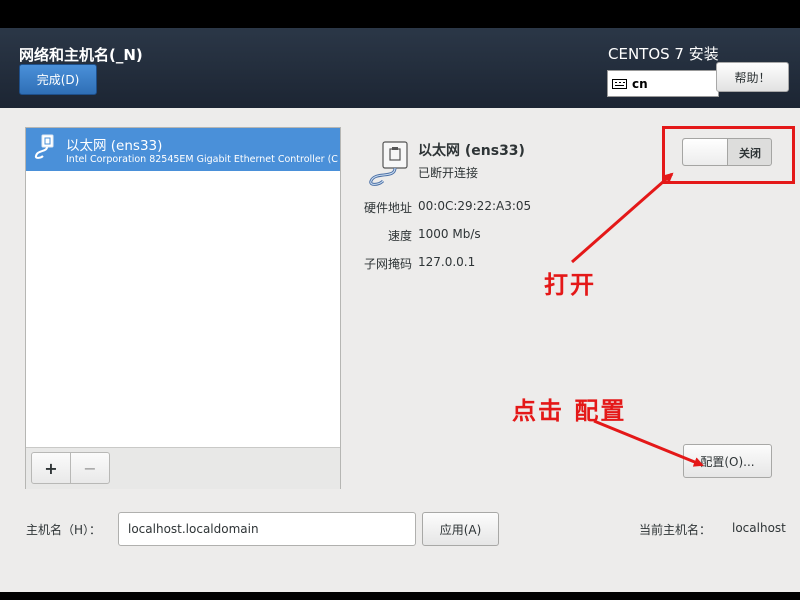 This screenshot has height=600, width=800. Describe the element at coordinates (475, 206) in the screenshot. I see `hardware-address-value: 00:0C:29:22:A3:05` at that location.